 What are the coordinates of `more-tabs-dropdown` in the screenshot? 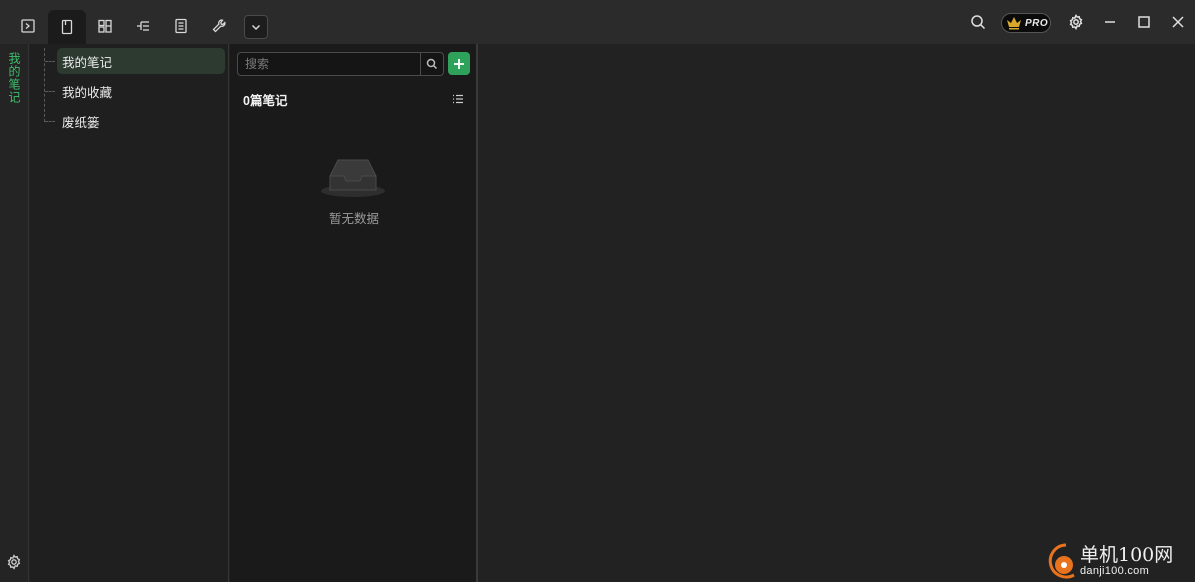 It's located at (256, 27).